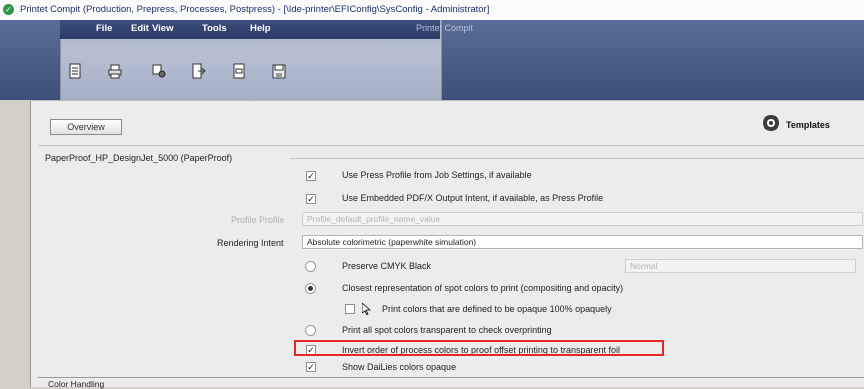 This screenshot has width=864, height=389. Describe the element at coordinates (311, 367) in the screenshot. I see `show-dailies-checkbox: ✓` at that location.